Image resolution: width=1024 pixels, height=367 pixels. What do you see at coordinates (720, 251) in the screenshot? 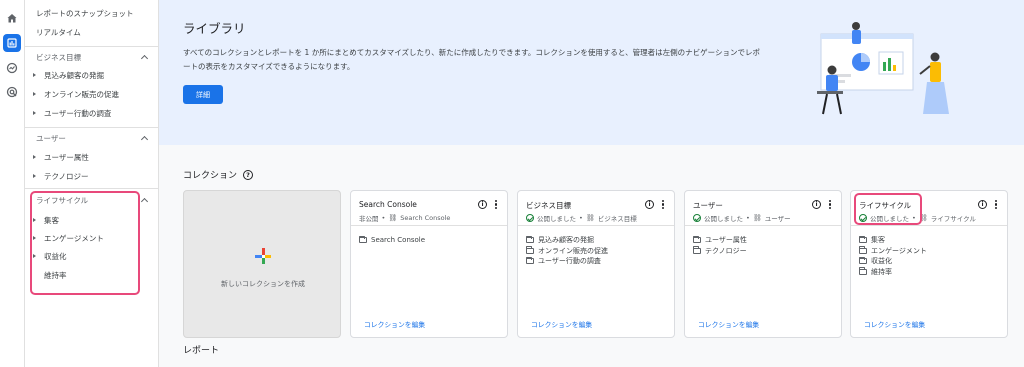
I see `list-item: テクノロジー` at bounding box center [720, 251].